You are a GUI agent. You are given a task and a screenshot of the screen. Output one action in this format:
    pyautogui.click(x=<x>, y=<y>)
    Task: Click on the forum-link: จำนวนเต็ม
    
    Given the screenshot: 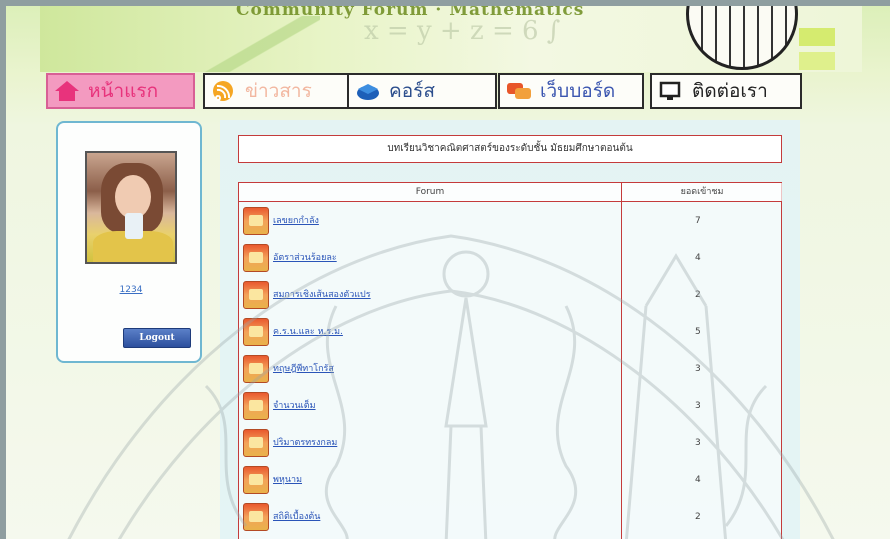 What is the action you would take?
    pyautogui.click(x=294, y=405)
    